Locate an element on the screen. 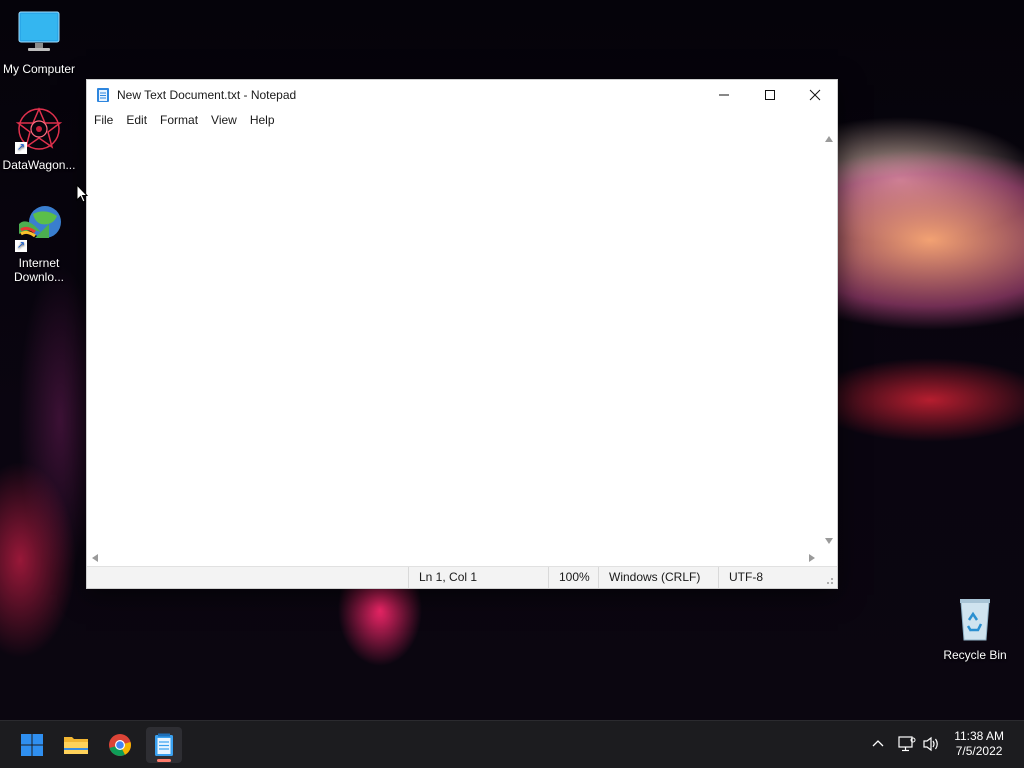 This screenshot has width=1024, height=768. recycle-bin-icon is located at coordinates (975, 620).